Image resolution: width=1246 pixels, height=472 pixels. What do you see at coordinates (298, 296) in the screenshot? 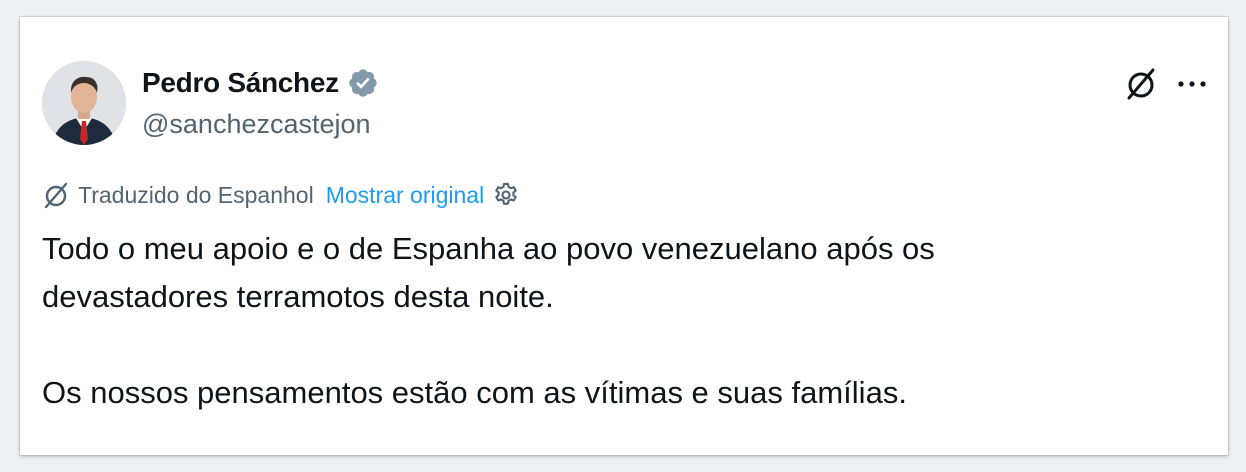
I see `tweet-line: devastadores terramotos desta noite.` at bounding box center [298, 296].